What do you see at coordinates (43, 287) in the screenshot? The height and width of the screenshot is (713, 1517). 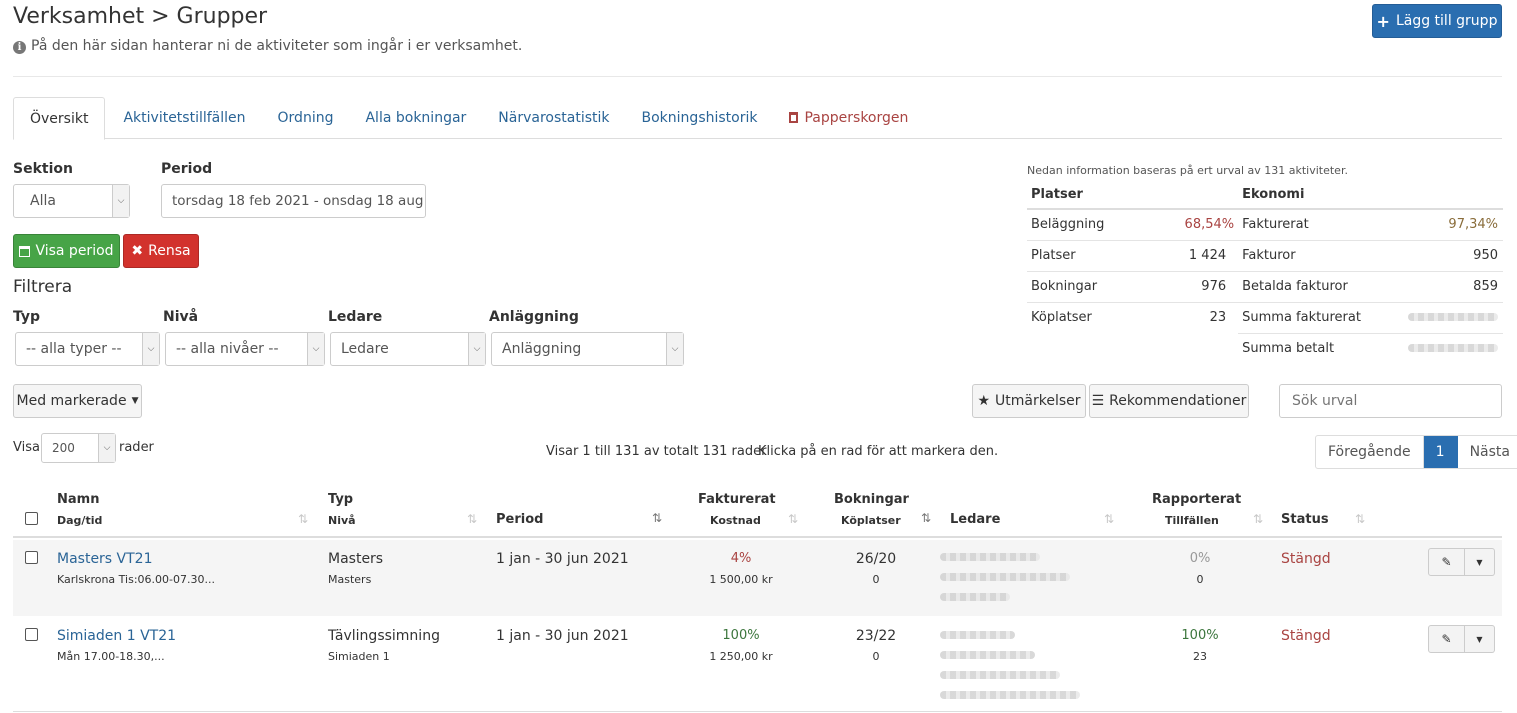 I see `filter-title: Filtrera` at bounding box center [43, 287].